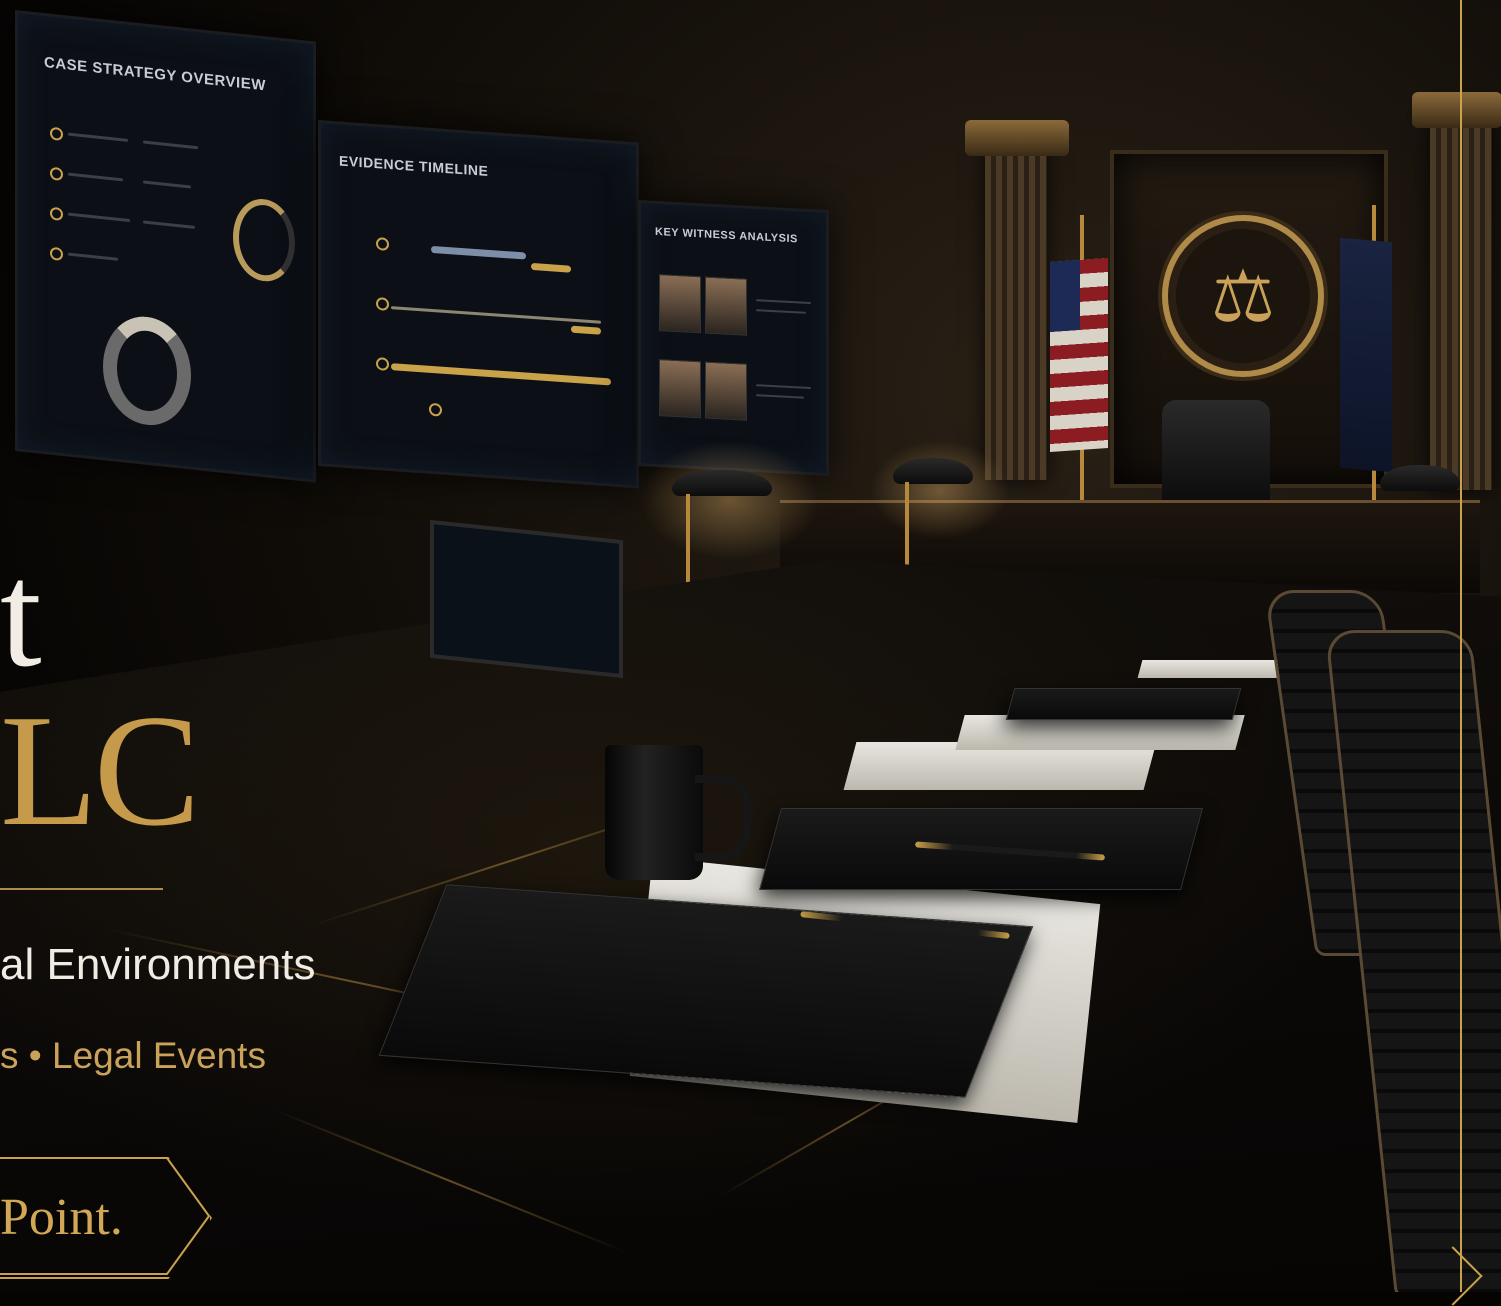 This screenshot has height=1306, width=1501. What do you see at coordinates (158, 964) in the screenshot?
I see `tagline: al Environments` at bounding box center [158, 964].